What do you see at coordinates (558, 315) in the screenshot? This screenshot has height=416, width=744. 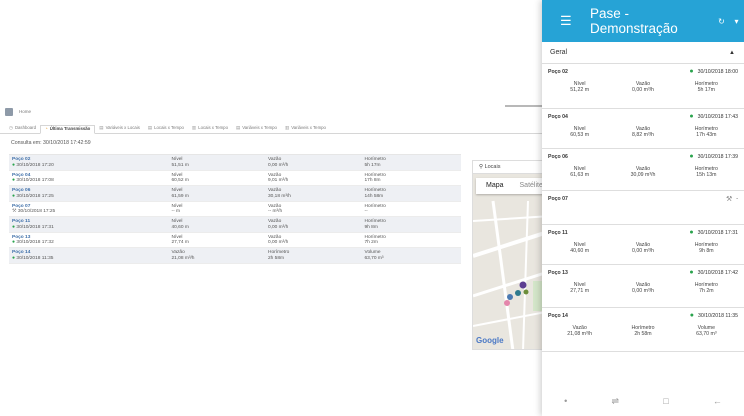 I see `card-station-name: Poço 14` at bounding box center [558, 315].